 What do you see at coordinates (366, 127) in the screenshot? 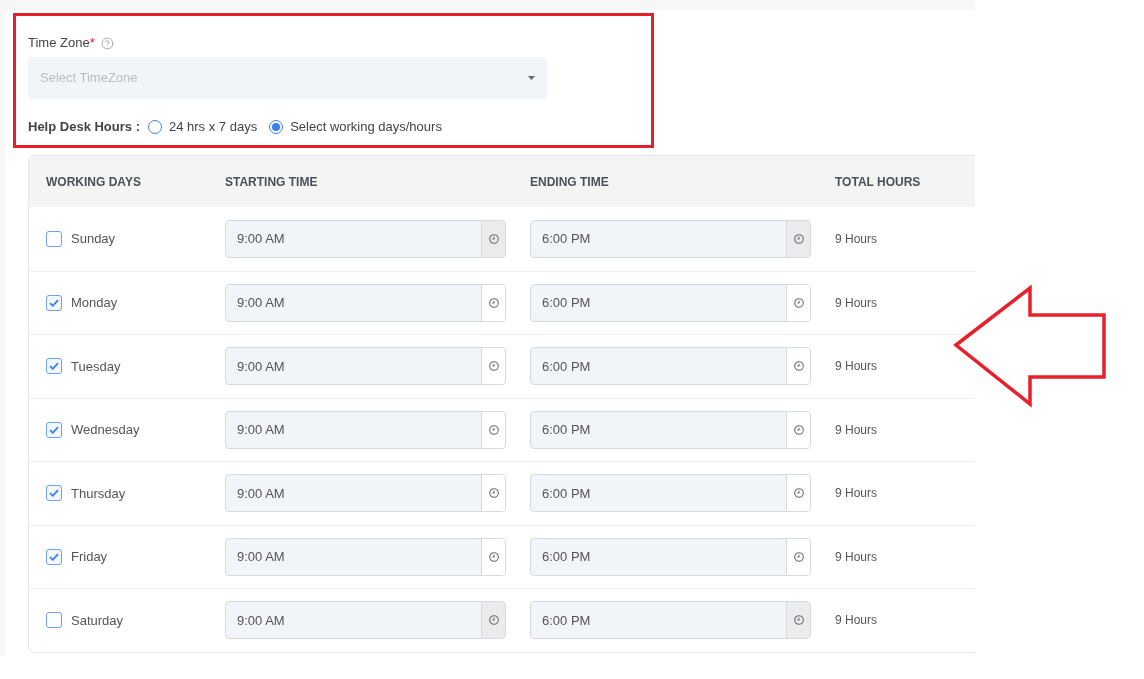
I see `radio-label: Select working days/hours` at bounding box center [366, 127].